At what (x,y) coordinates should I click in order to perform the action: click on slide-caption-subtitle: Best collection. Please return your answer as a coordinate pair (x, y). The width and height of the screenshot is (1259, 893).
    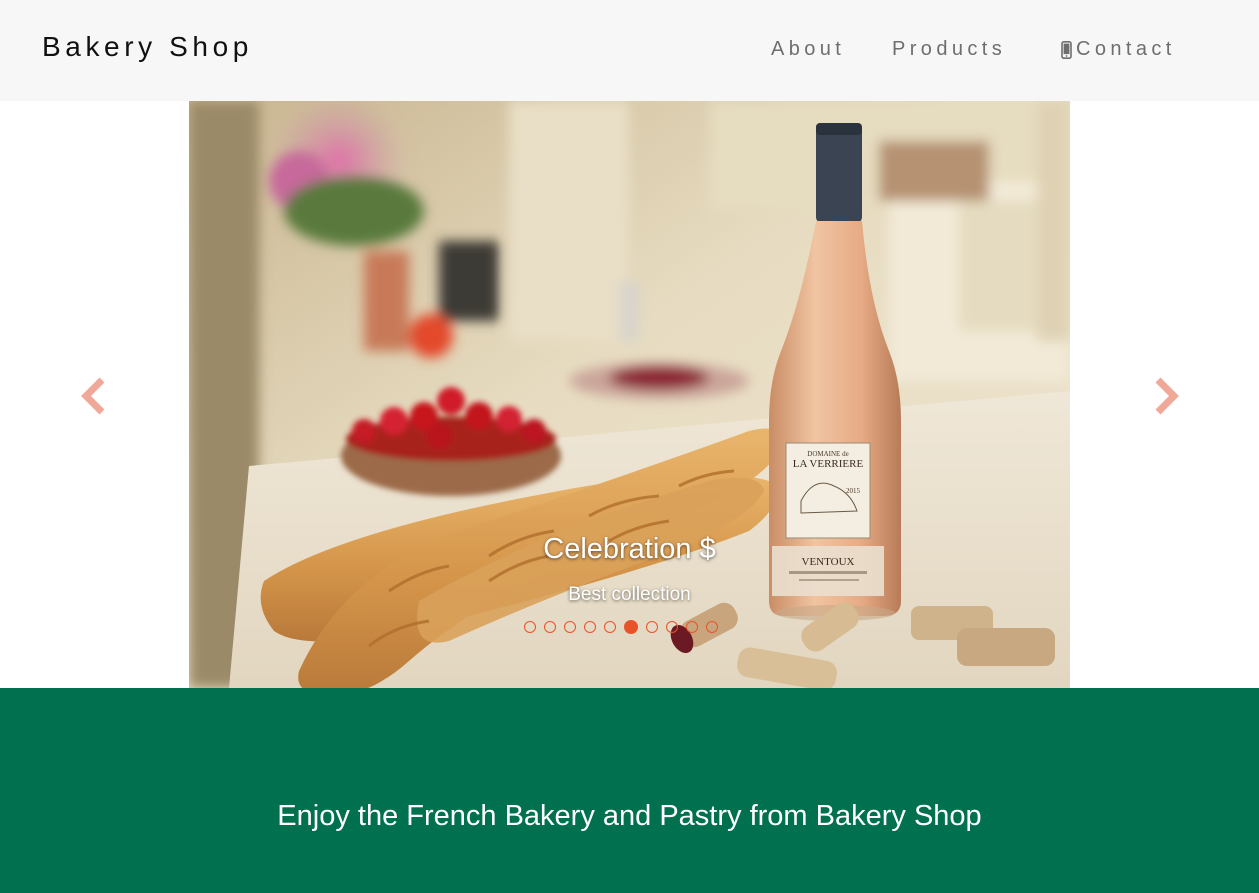
    Looking at the image, I should click on (629, 594).